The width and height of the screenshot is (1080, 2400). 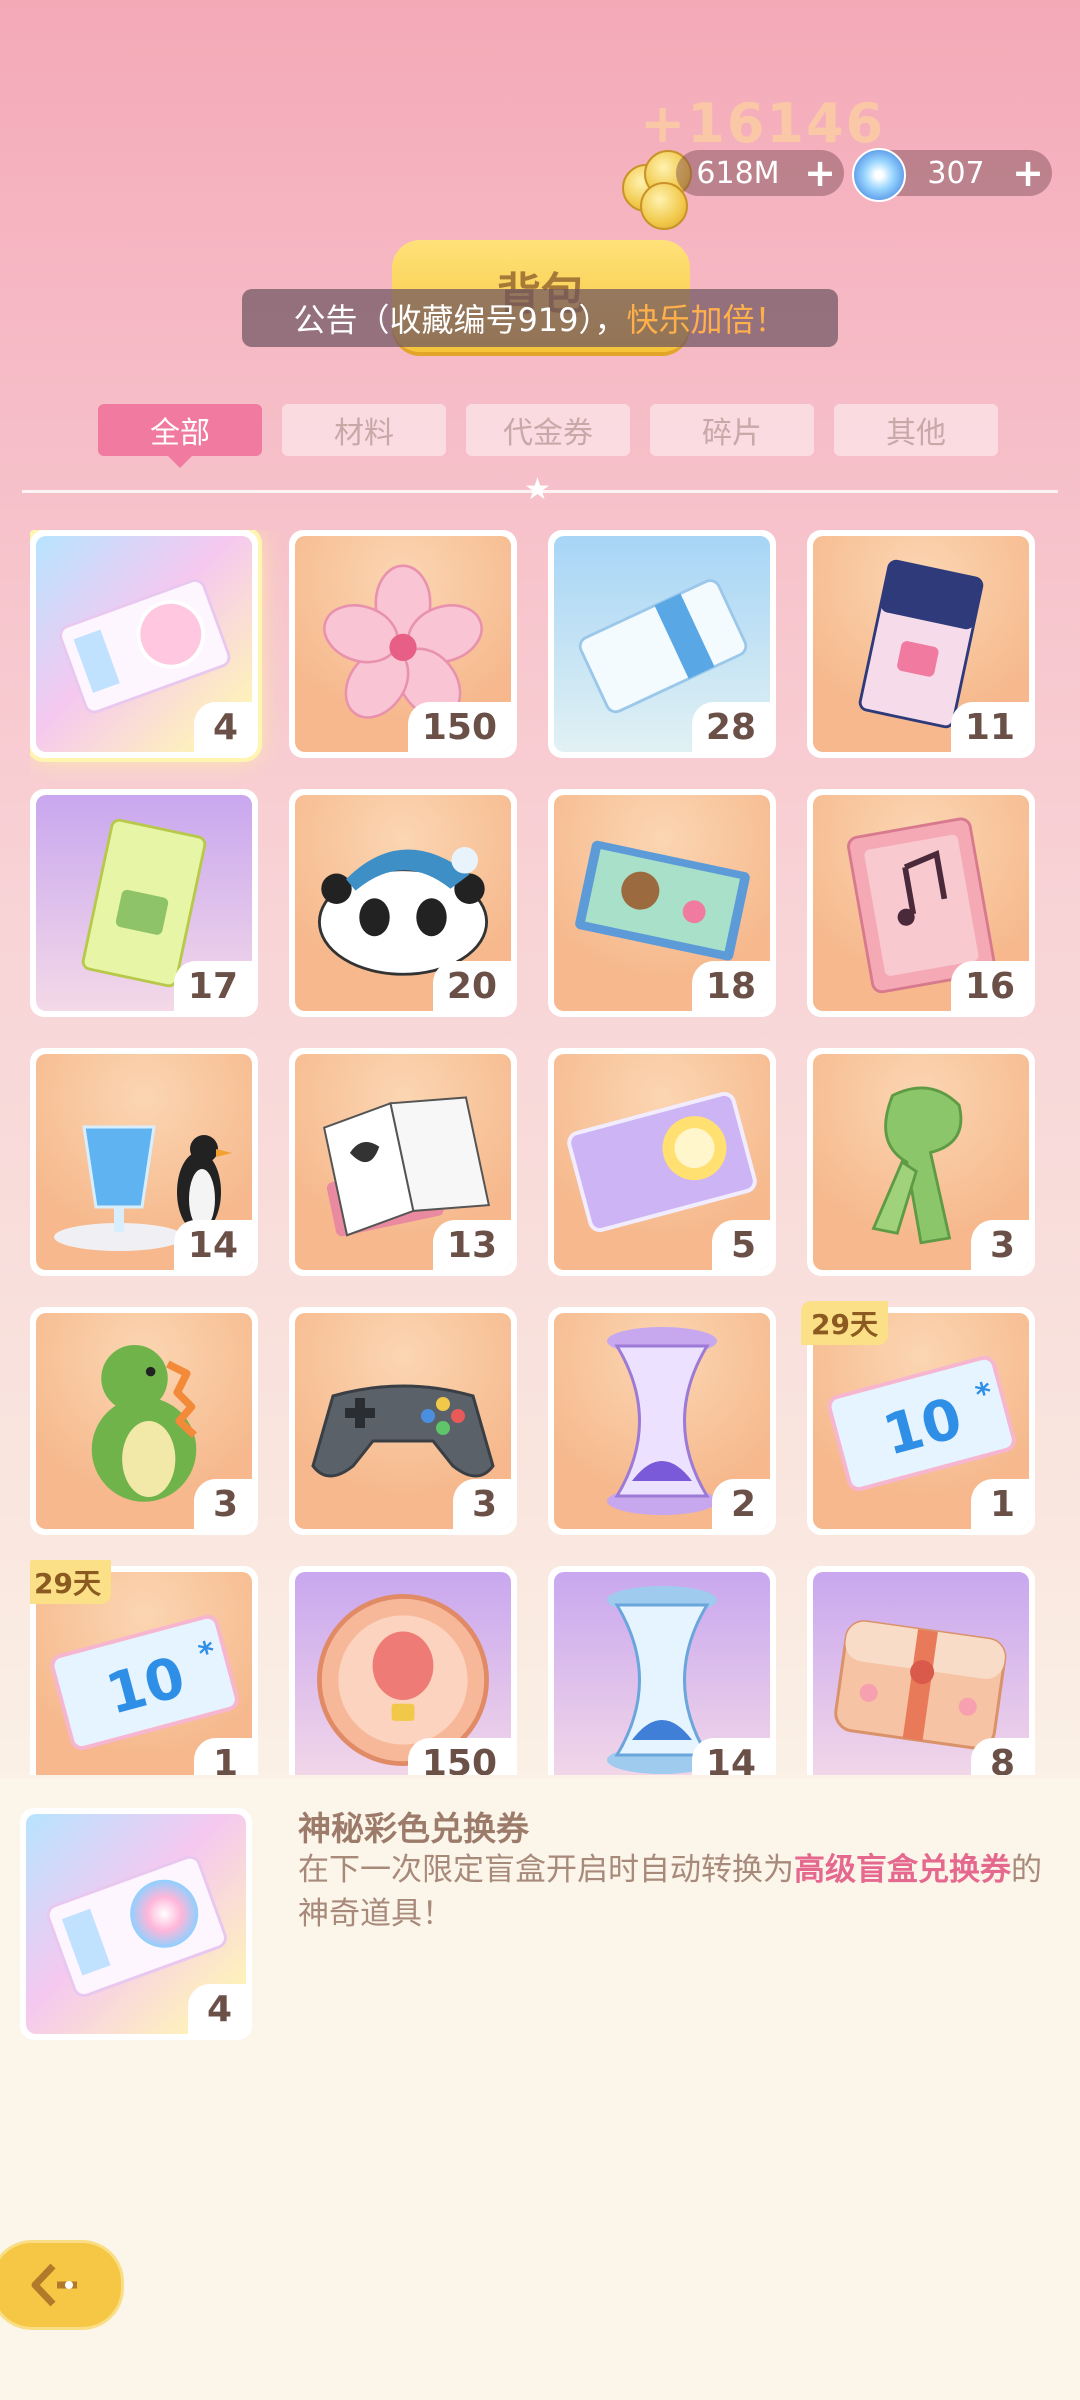 I want to click on item-count: 28, so click(x=730, y=727).